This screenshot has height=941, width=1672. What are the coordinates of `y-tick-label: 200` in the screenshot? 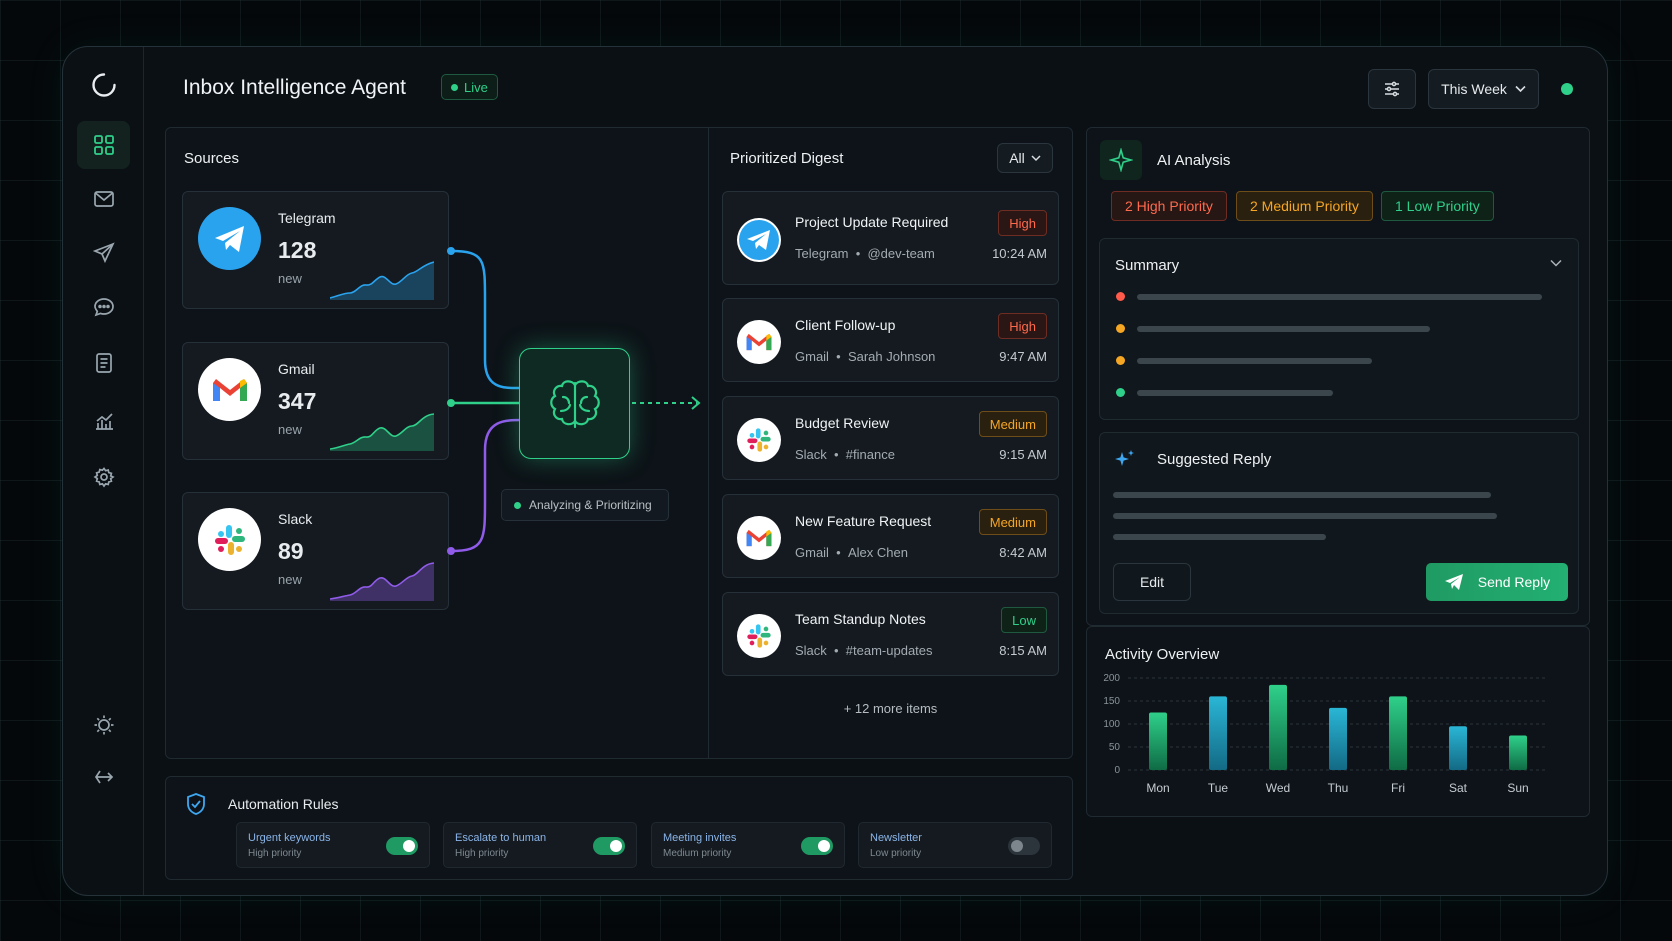 It's located at (1111, 678).